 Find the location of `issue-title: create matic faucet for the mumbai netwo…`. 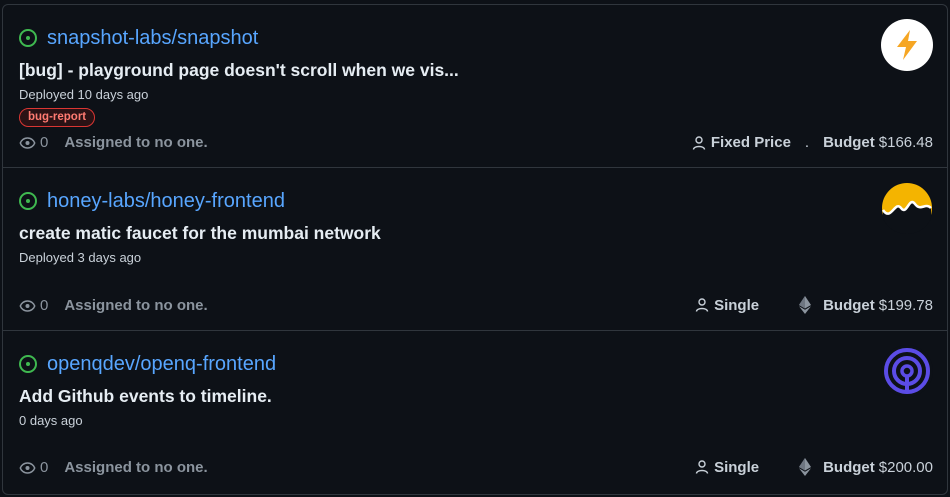

issue-title: create matic faucet for the mumbai netwo… is located at coordinates (200, 233).